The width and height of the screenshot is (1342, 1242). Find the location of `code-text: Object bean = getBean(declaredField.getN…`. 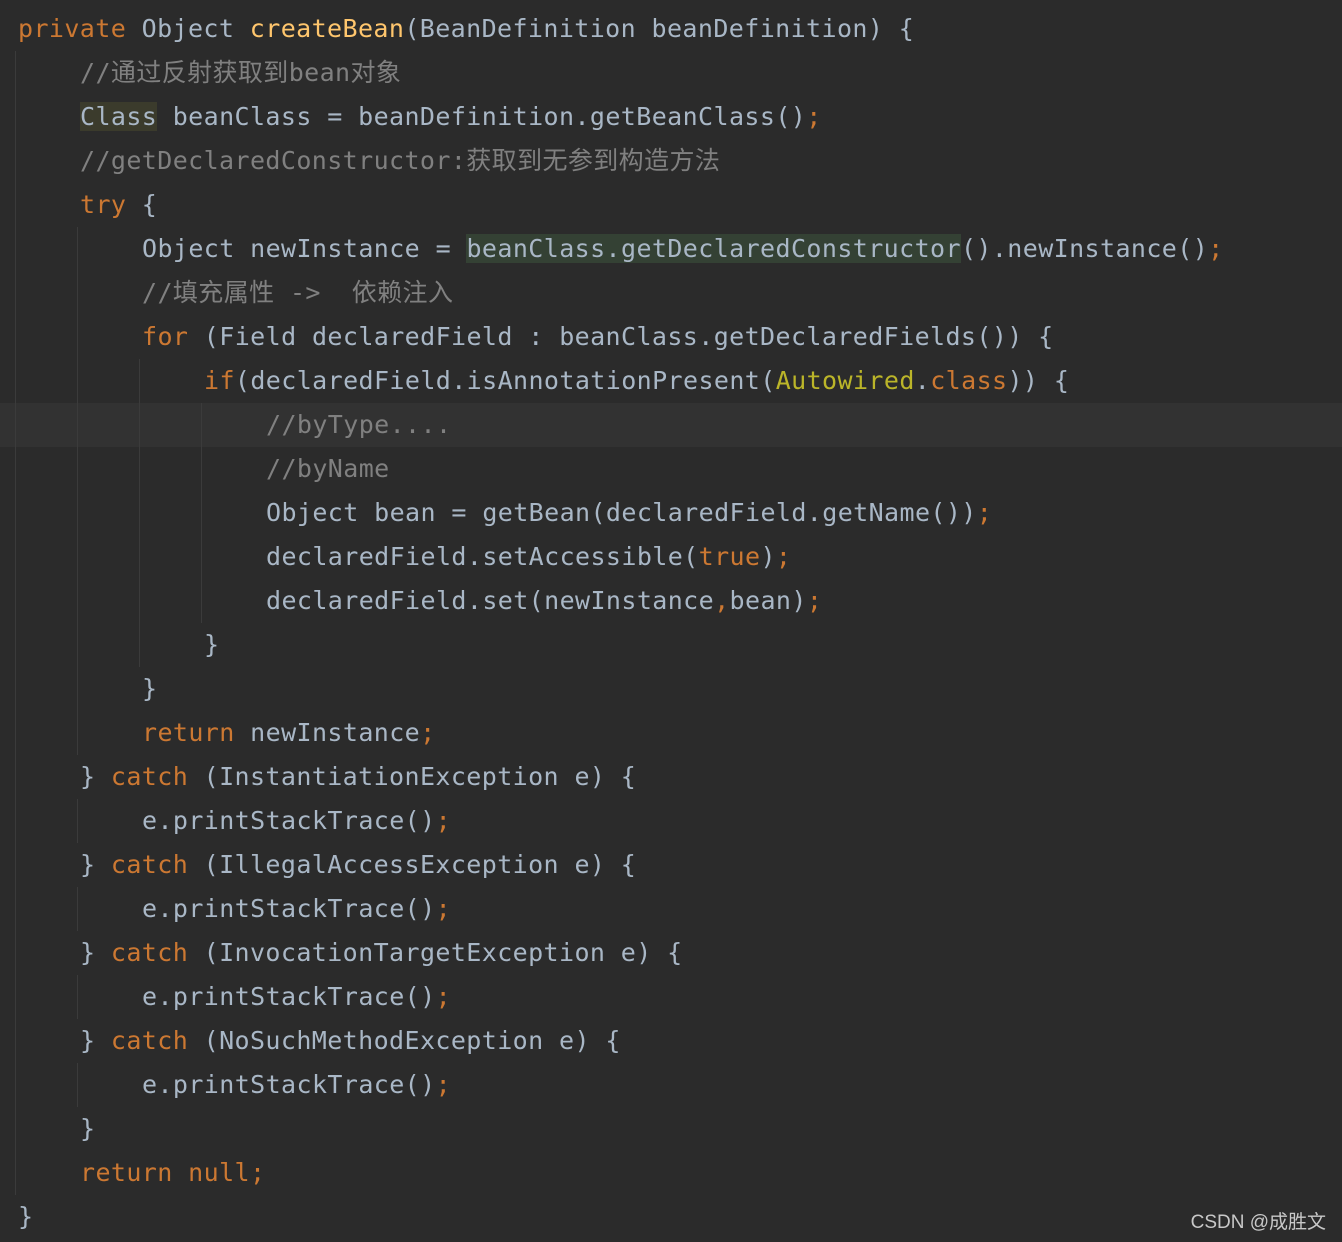

code-text: Object bean = getBean(declaredField.getN… is located at coordinates (629, 513).